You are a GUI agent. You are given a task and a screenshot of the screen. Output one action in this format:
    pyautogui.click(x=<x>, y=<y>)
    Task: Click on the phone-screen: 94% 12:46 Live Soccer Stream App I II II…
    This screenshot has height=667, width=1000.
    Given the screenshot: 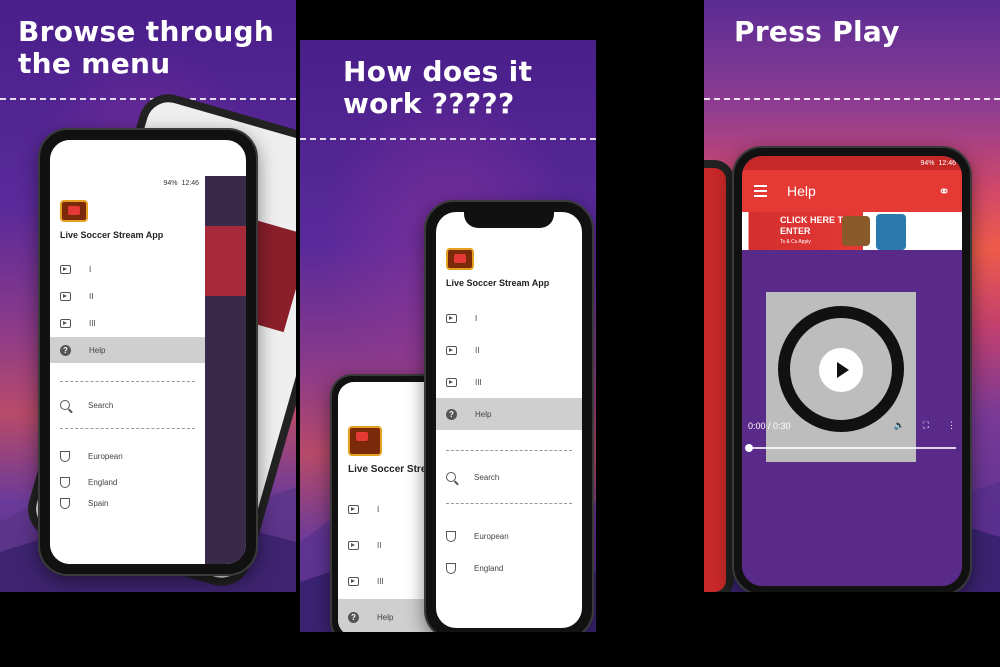 What is the action you would take?
    pyautogui.click(x=148, y=352)
    